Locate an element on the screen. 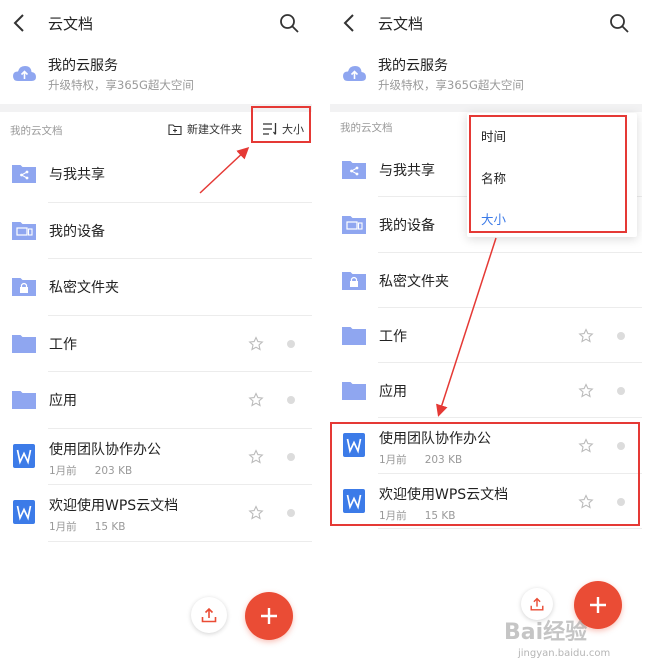  item-meta: 1月前 203 KB is located at coordinates (420, 459).